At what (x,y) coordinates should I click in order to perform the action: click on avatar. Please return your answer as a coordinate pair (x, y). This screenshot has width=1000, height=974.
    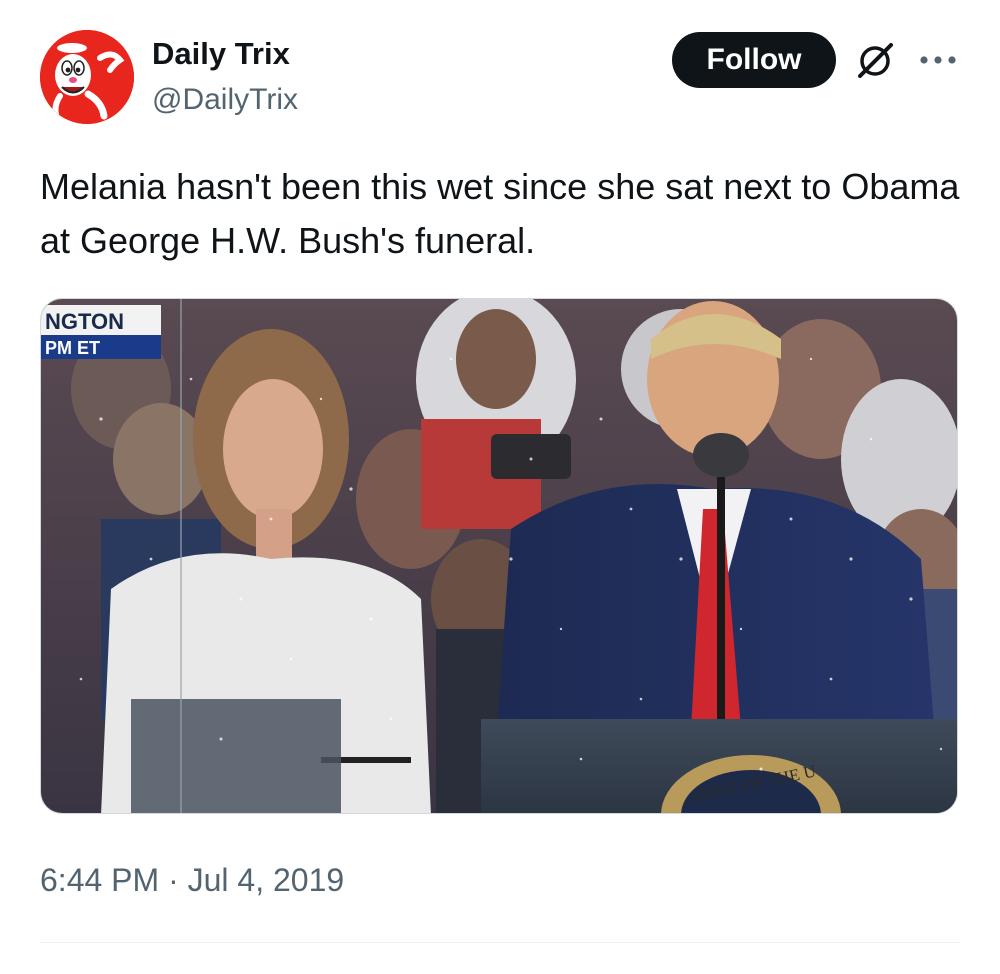
    Looking at the image, I should click on (87, 77).